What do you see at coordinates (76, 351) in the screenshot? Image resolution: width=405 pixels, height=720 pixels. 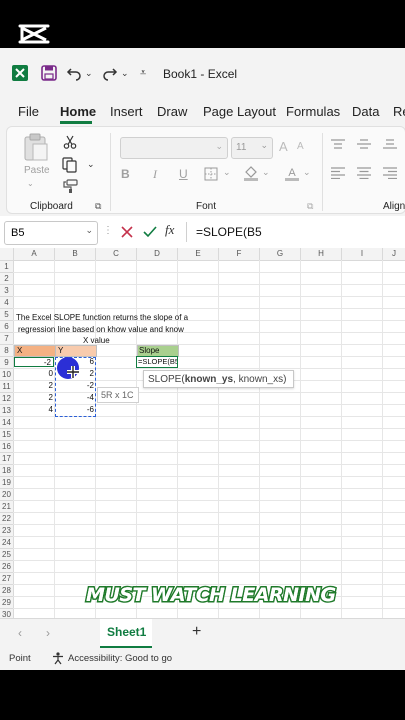 I see `header-y-cell: Y` at bounding box center [76, 351].